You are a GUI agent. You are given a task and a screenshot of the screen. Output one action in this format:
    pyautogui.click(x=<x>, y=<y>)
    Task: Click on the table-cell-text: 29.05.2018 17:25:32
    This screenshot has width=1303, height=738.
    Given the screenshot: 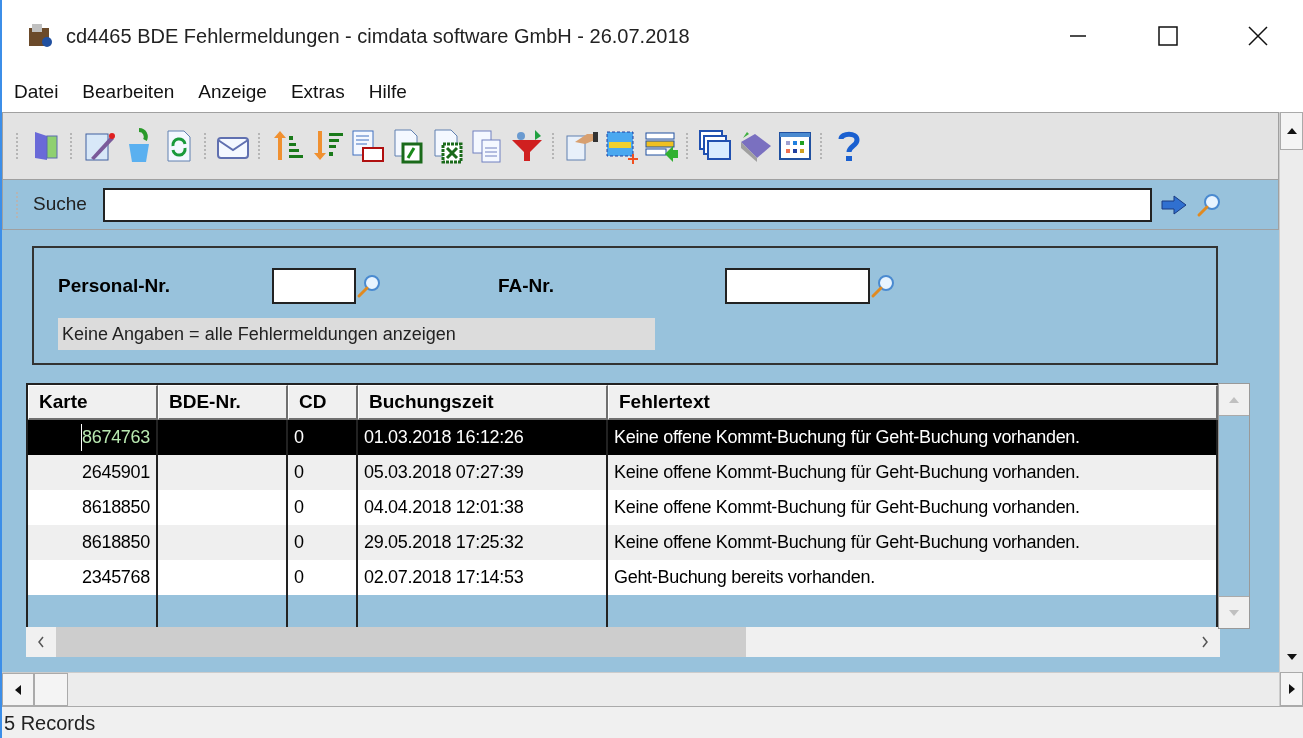 What is the action you would take?
    pyautogui.click(x=444, y=542)
    